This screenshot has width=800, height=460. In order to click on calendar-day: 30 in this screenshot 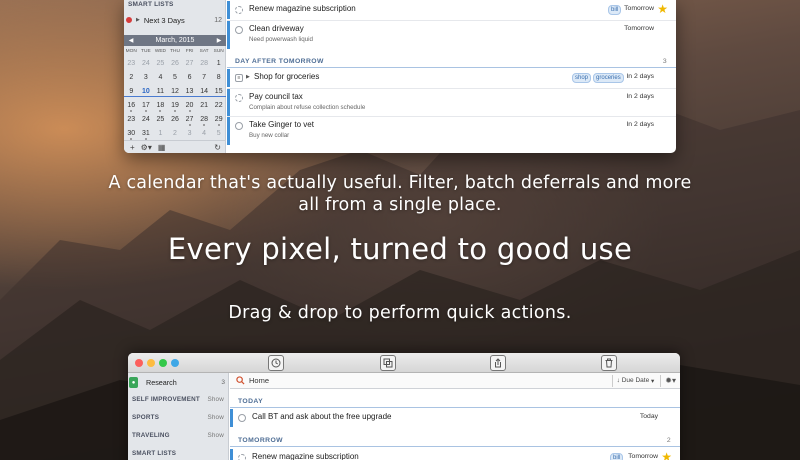, I will do `click(131, 133)`.